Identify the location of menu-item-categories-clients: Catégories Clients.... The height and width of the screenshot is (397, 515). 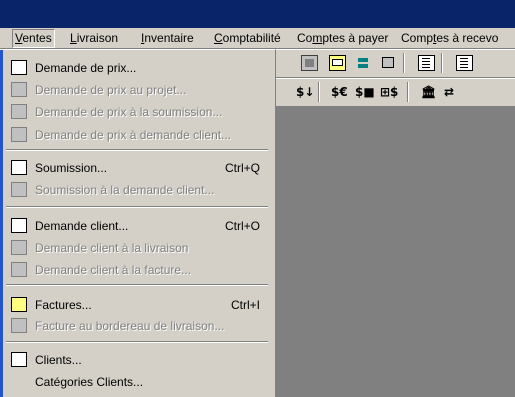
(139, 382).